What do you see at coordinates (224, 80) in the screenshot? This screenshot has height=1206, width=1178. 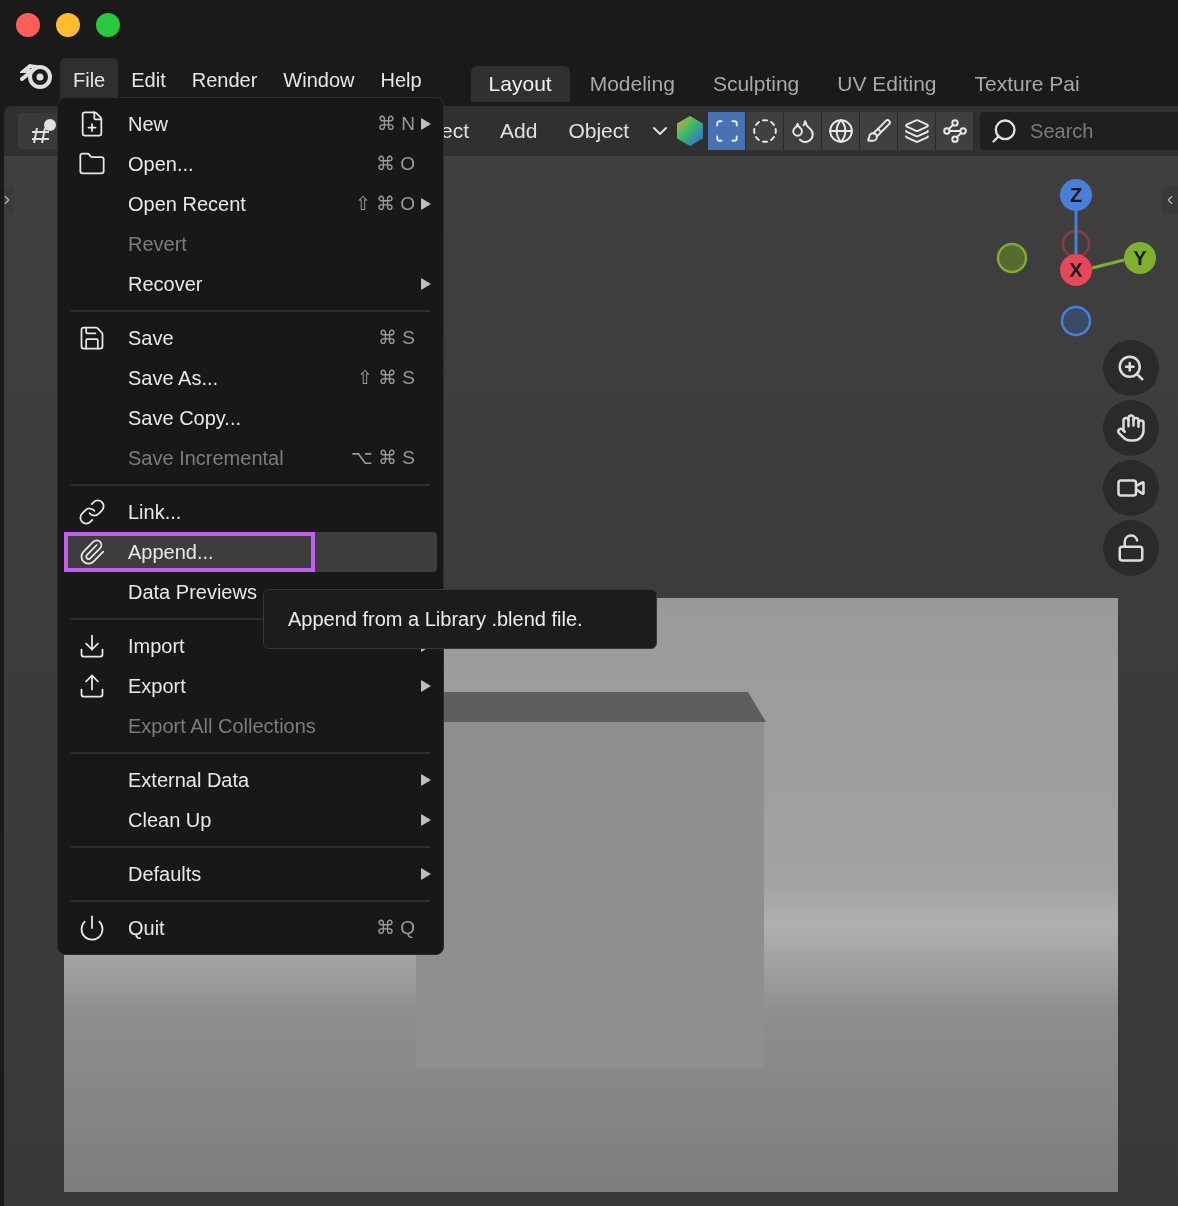 I see `menu-button: Render` at bounding box center [224, 80].